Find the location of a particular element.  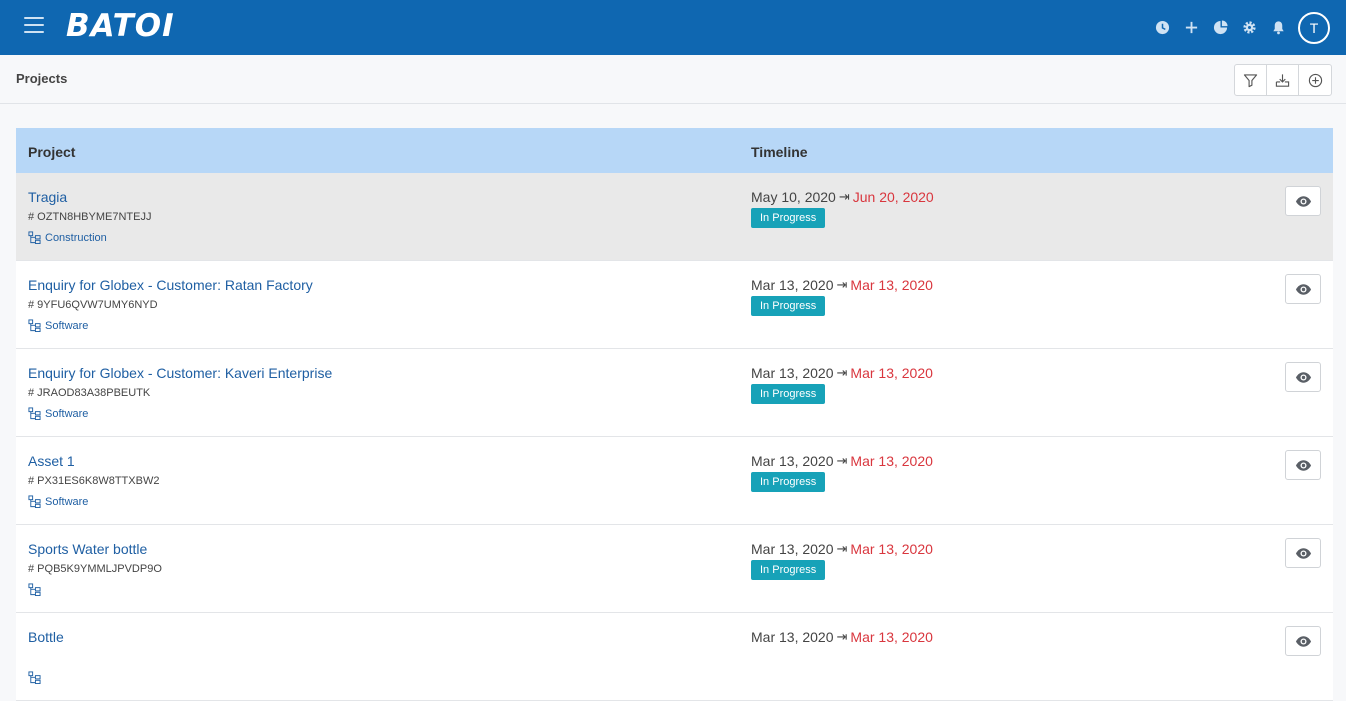

plus-circle-icon is located at coordinates (1315, 80).